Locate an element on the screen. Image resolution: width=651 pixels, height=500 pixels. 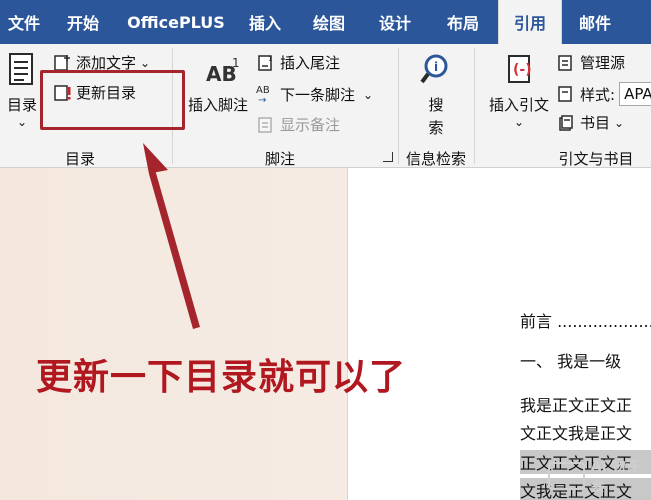
footnote-superscript: 1 is located at coordinates (236, 63).